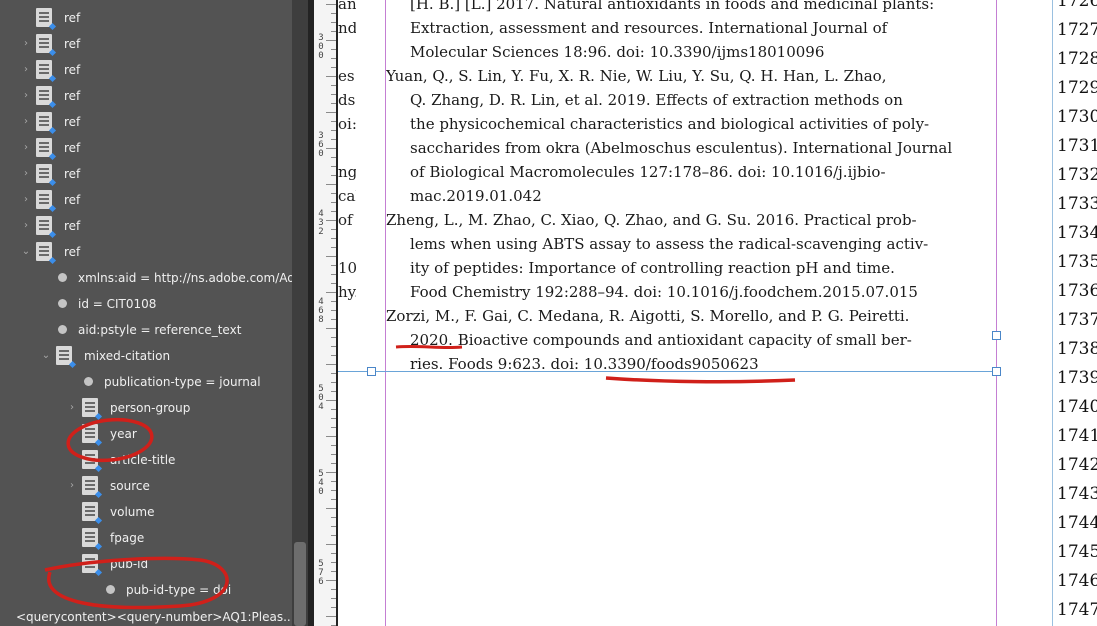  I want to click on structure-element-row: volume, so click(146, 512).